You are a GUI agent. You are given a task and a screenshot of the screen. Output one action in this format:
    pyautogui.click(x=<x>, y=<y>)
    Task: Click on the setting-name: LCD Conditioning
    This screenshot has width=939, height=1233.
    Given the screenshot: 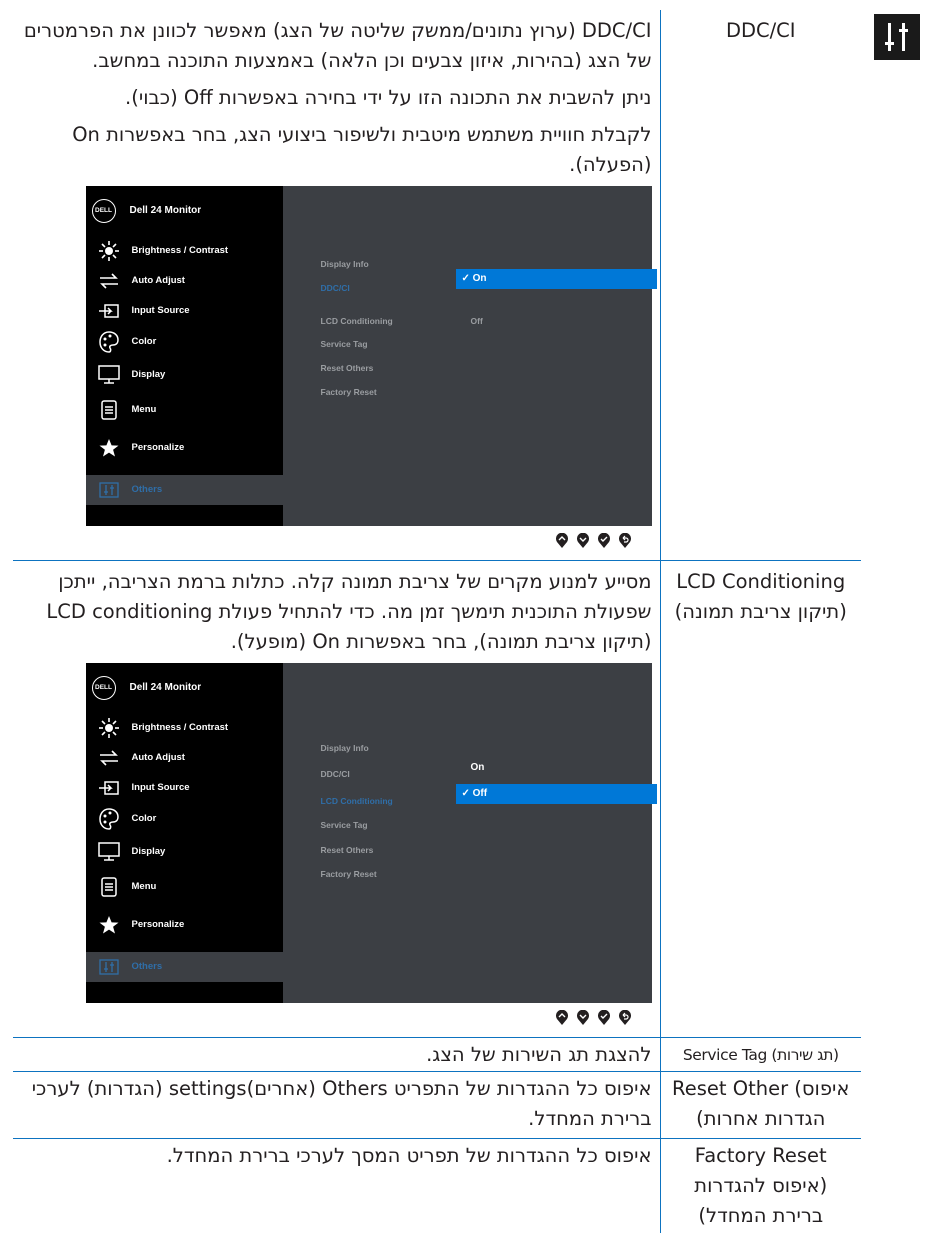 What is the action you would take?
    pyautogui.click(x=761, y=581)
    